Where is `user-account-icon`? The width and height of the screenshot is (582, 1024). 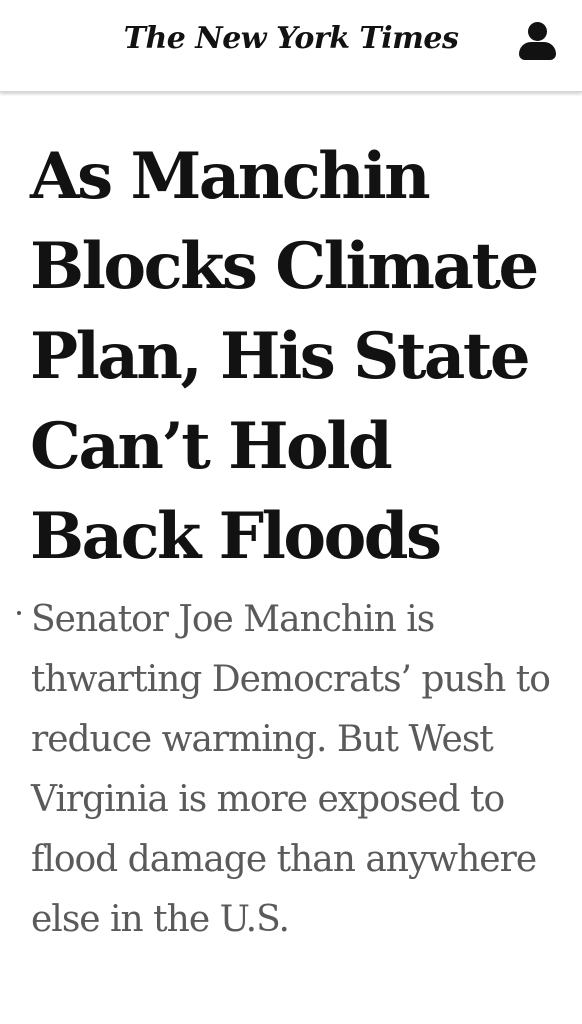 user-account-icon is located at coordinates (538, 42).